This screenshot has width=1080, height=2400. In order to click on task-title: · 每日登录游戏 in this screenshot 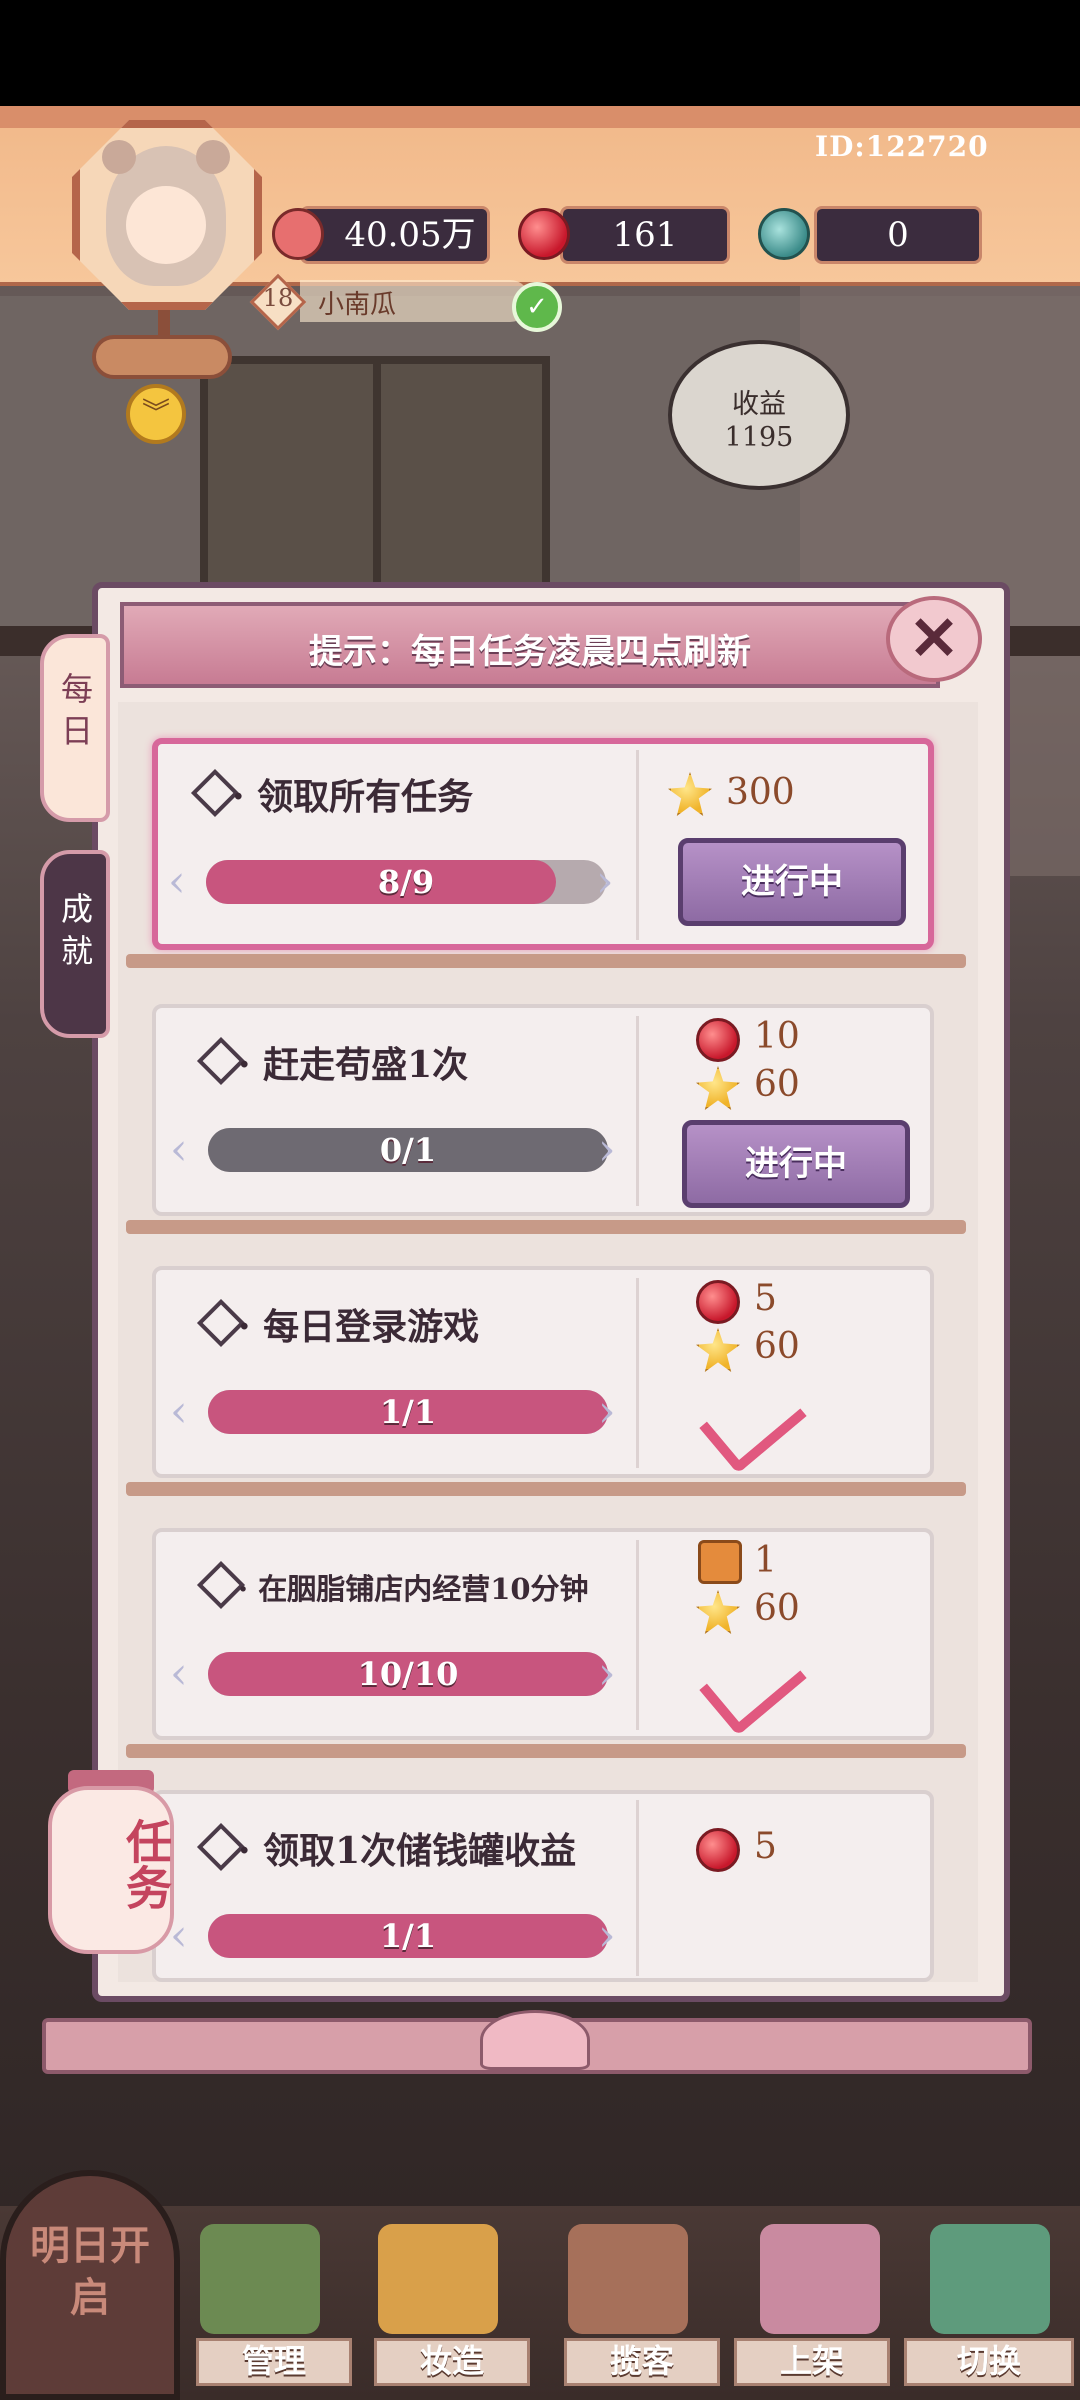, I will do `click(359, 1327)`.